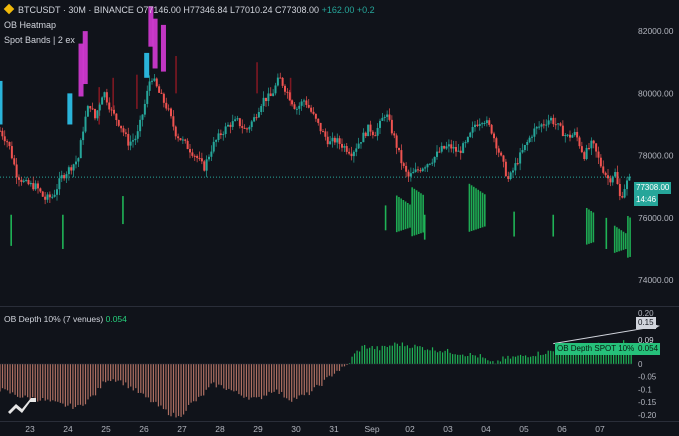 The width and height of the screenshot is (679, 436). What do you see at coordinates (656, 280) in the screenshot?
I see `price-axis-tick: 74000.00` at bounding box center [656, 280].